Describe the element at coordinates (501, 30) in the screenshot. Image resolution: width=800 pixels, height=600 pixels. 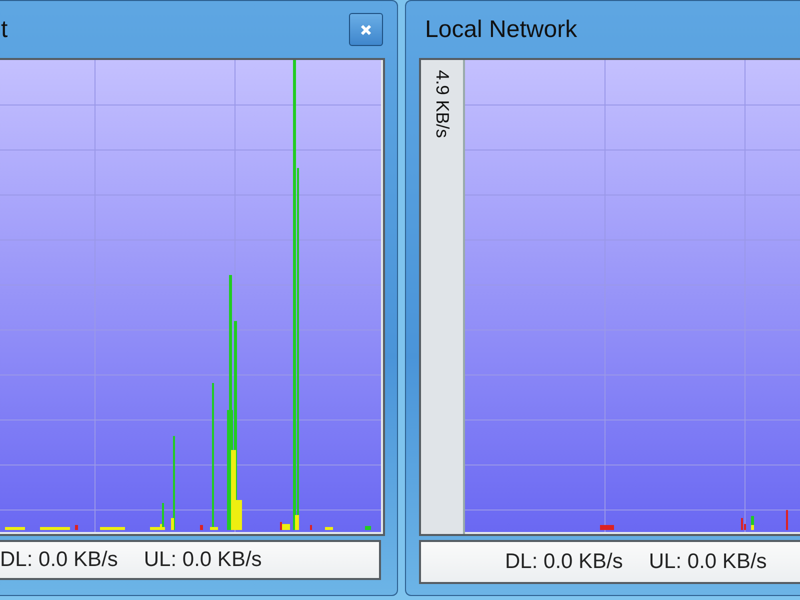
I see `window-title: Local Network` at that location.